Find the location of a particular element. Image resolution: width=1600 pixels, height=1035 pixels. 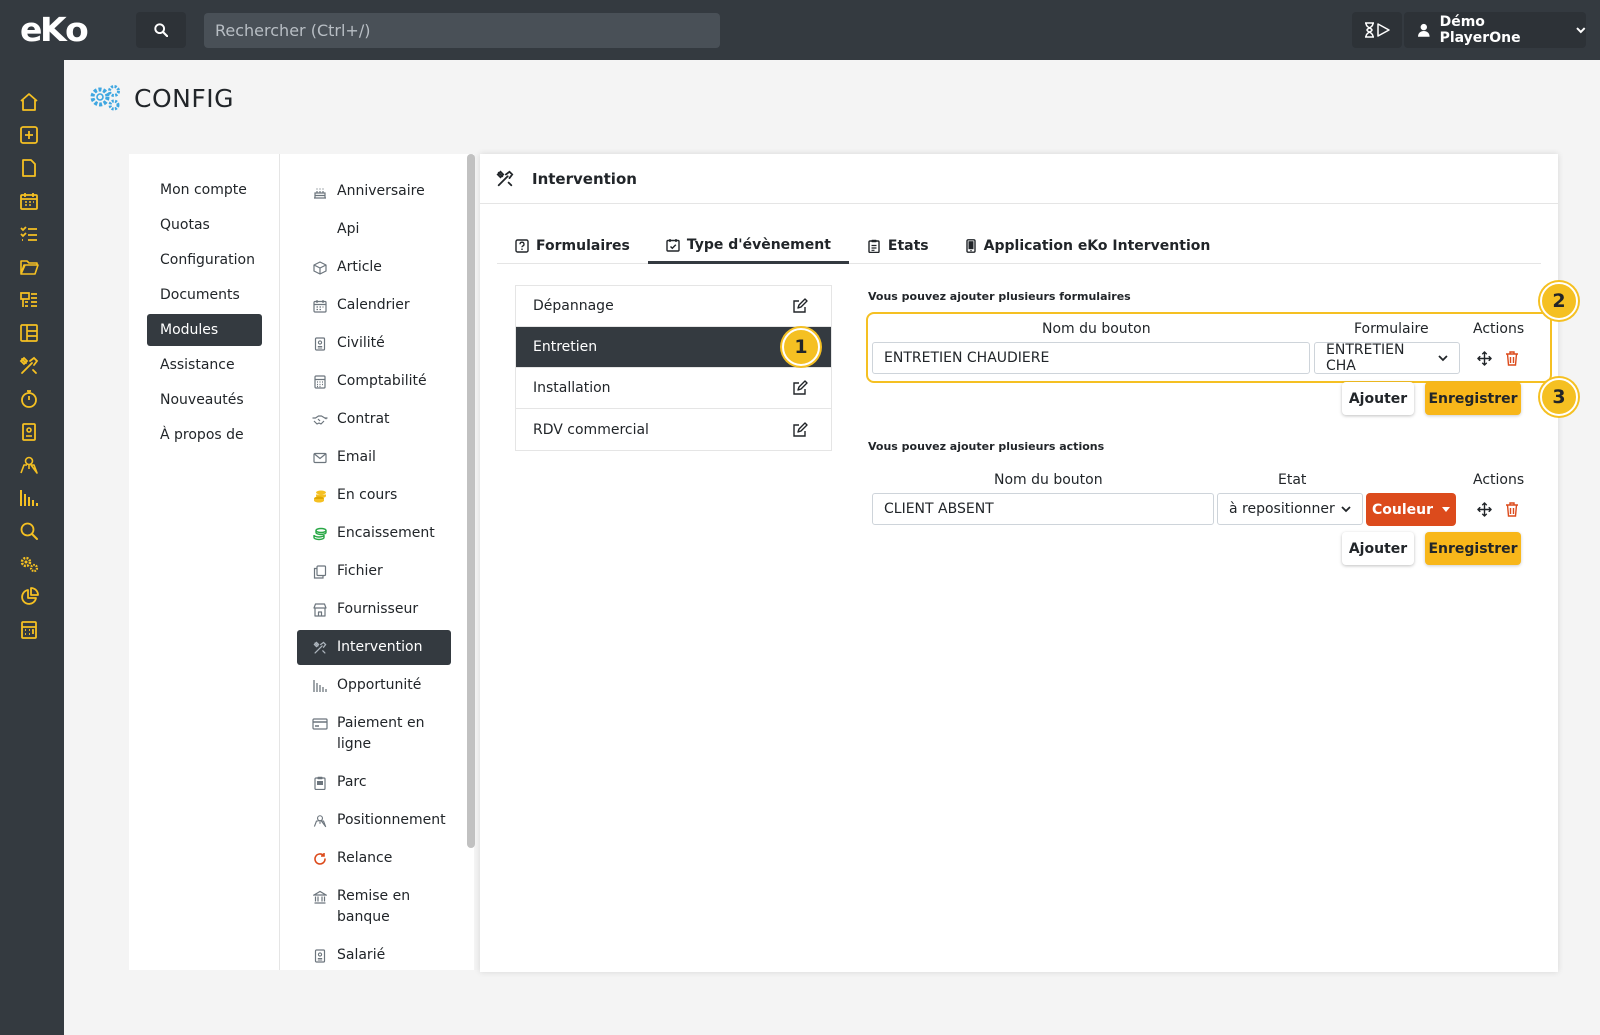

box-icon is located at coordinates (320, 268).